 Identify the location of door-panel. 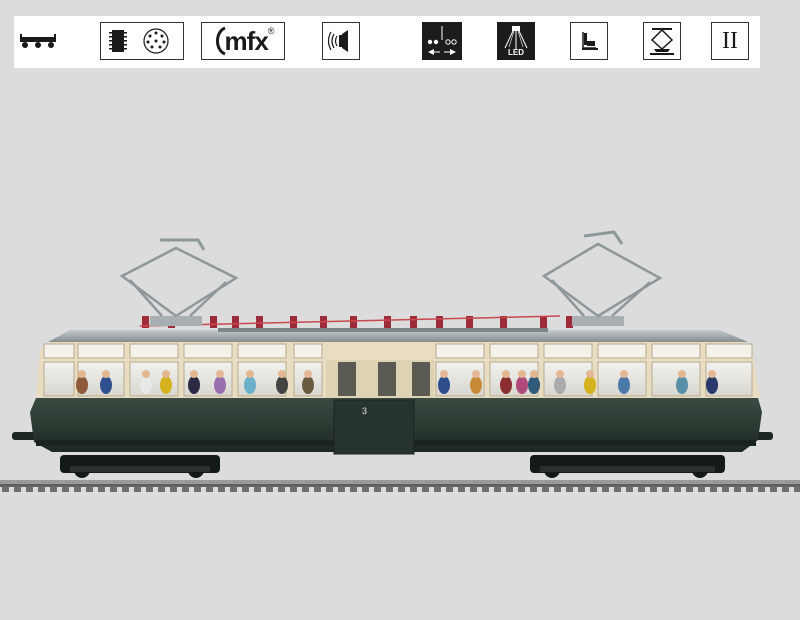
(374, 427).